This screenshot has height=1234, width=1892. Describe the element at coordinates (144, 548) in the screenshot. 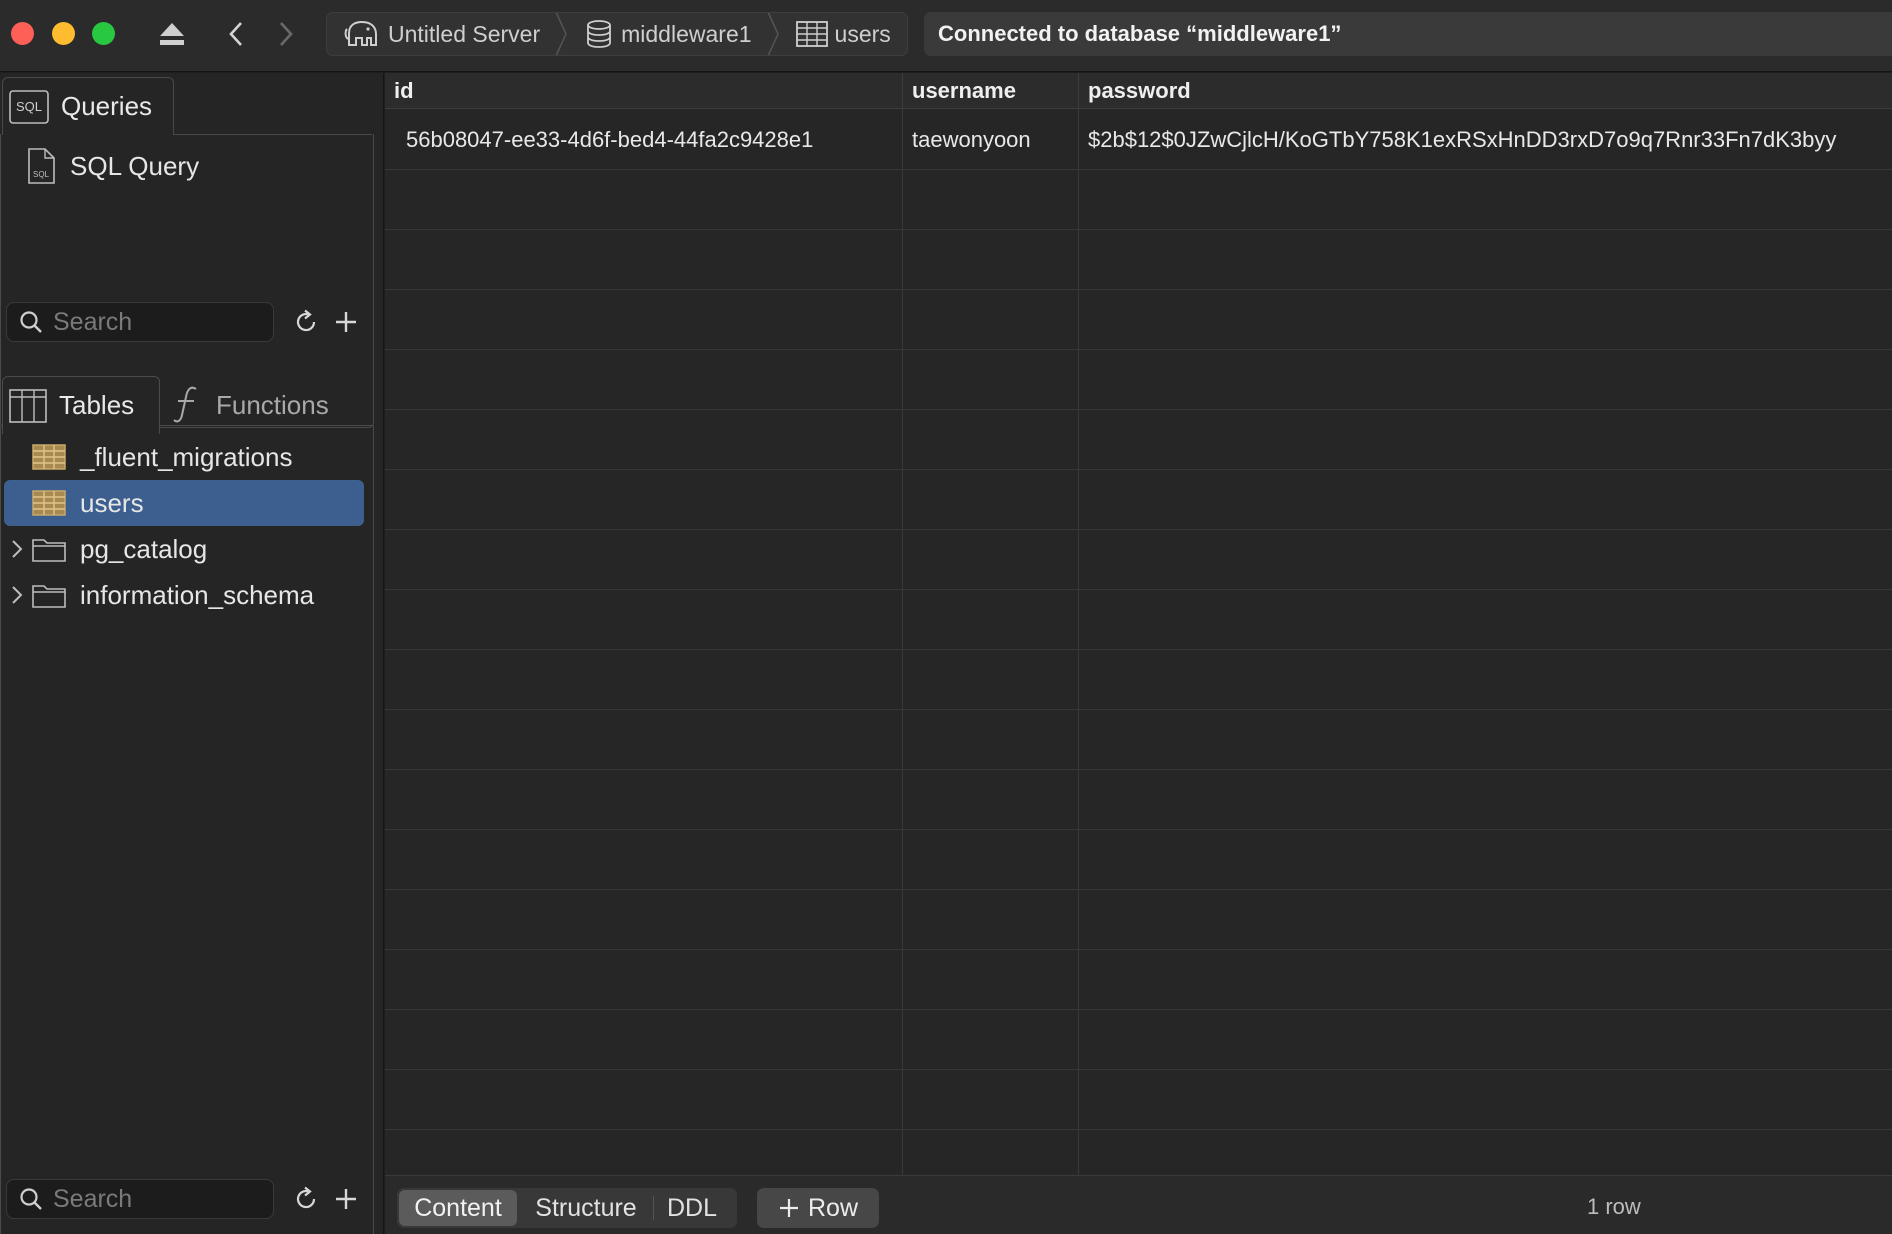

I see `tree-item-label: pg_catalog` at that location.